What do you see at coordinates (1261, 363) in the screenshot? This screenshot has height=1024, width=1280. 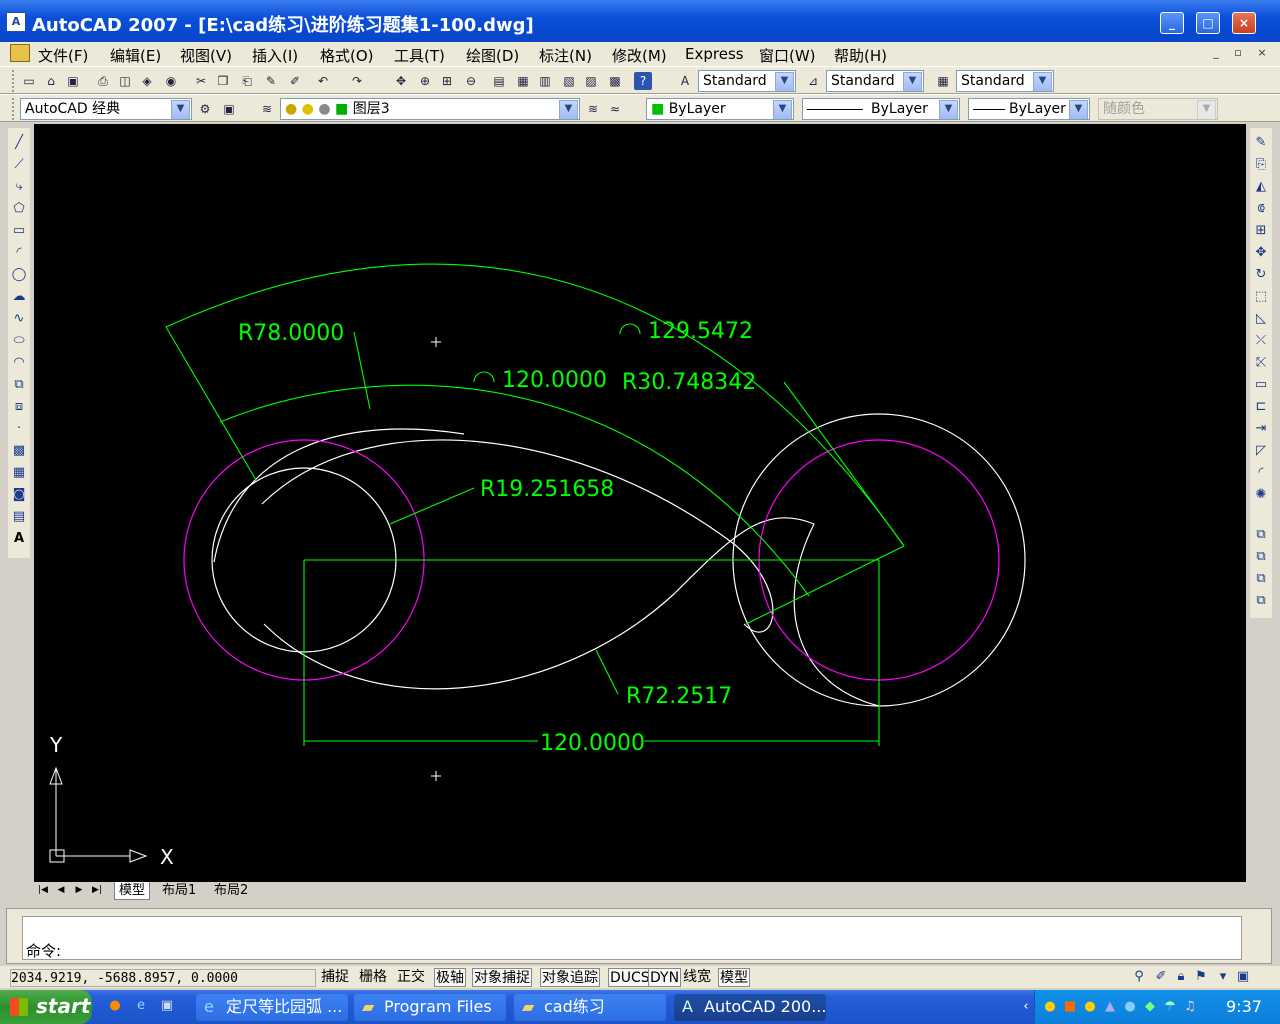 I see `extend-icon: ⤪` at bounding box center [1261, 363].